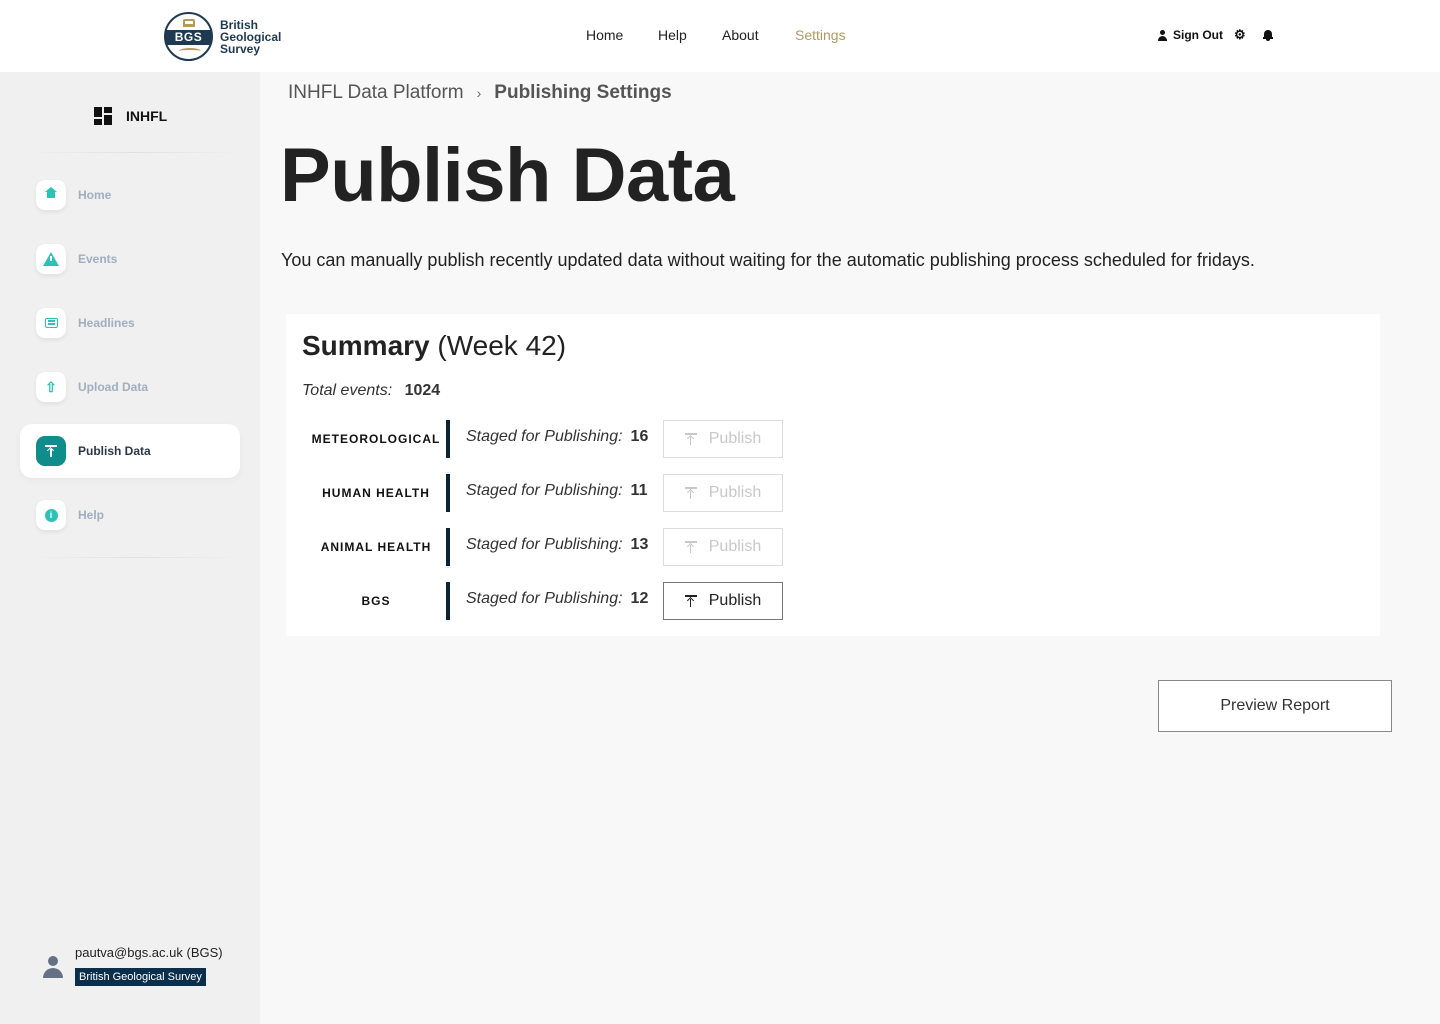  What do you see at coordinates (240, 48) in the screenshot?
I see `logo-line-3: Survey` at bounding box center [240, 48].